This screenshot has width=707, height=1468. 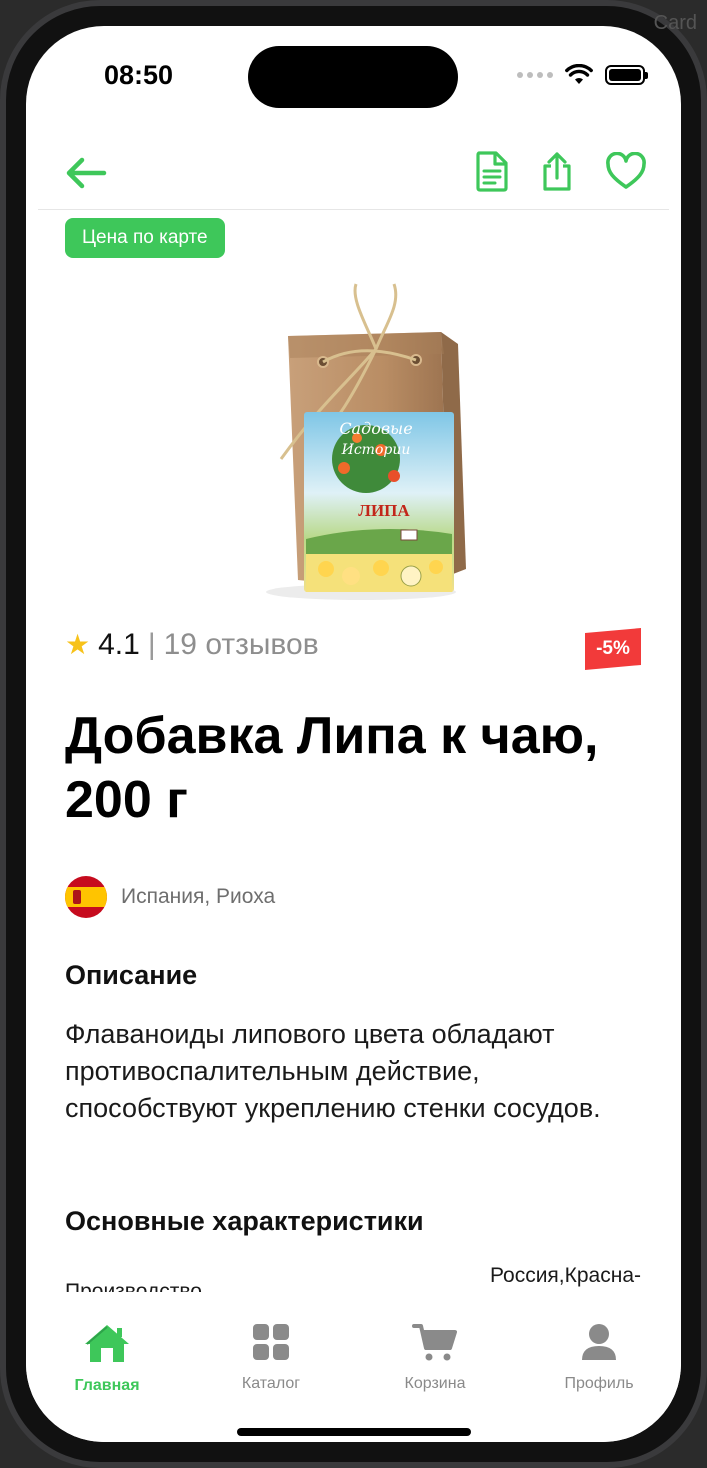 I want to click on reviews-count: 19 отзывов, so click(x=241, y=645).